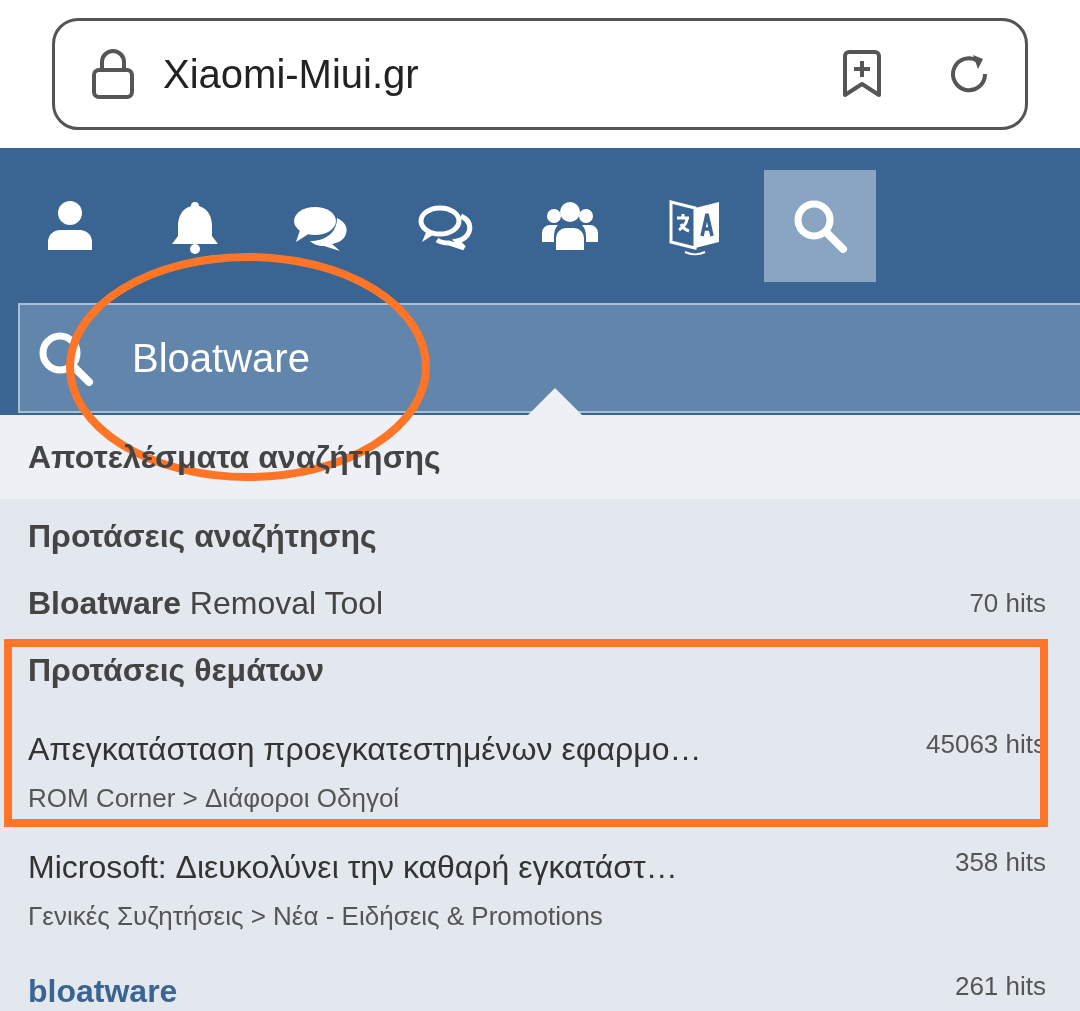 The width and height of the screenshot is (1080, 1011). I want to click on tag-link: bloatware, so click(103, 991).